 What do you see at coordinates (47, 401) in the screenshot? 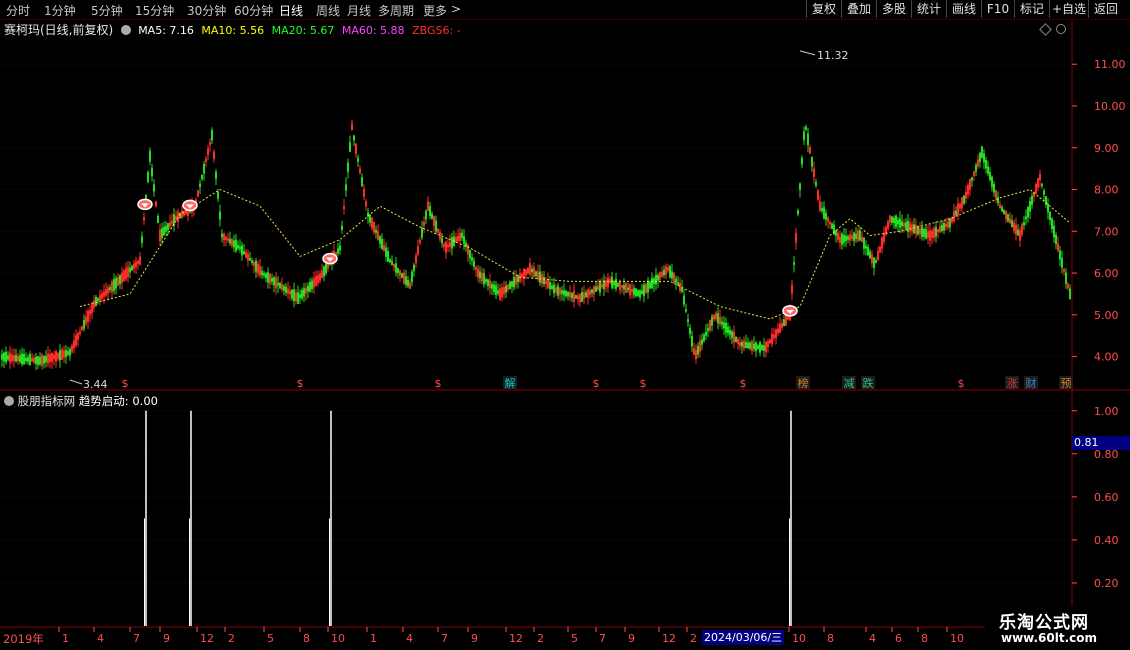
I see `indicator-name: 股朋指标网` at bounding box center [47, 401].